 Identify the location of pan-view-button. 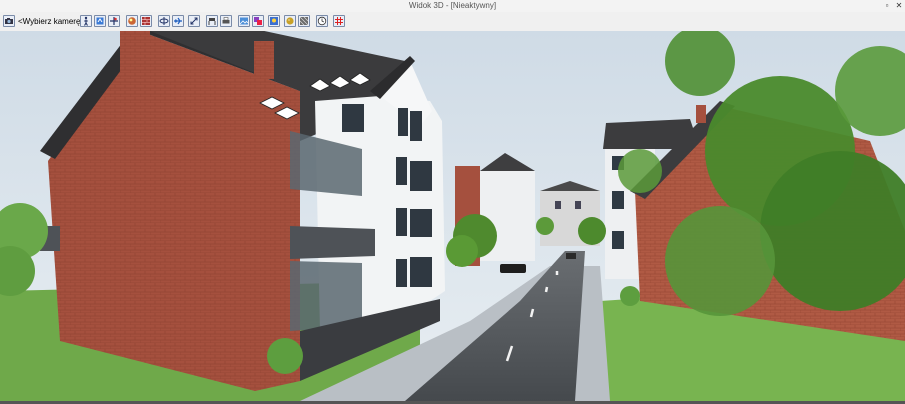
(114, 21).